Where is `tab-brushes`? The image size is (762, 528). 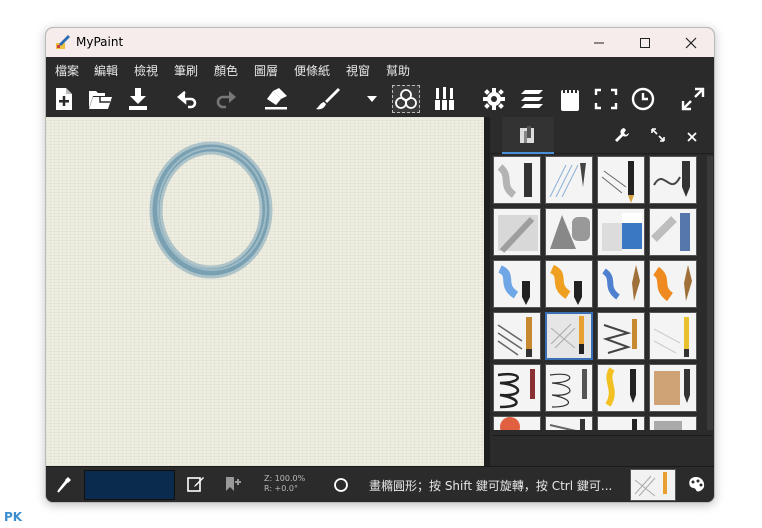 tab-brushes is located at coordinates (528, 135).